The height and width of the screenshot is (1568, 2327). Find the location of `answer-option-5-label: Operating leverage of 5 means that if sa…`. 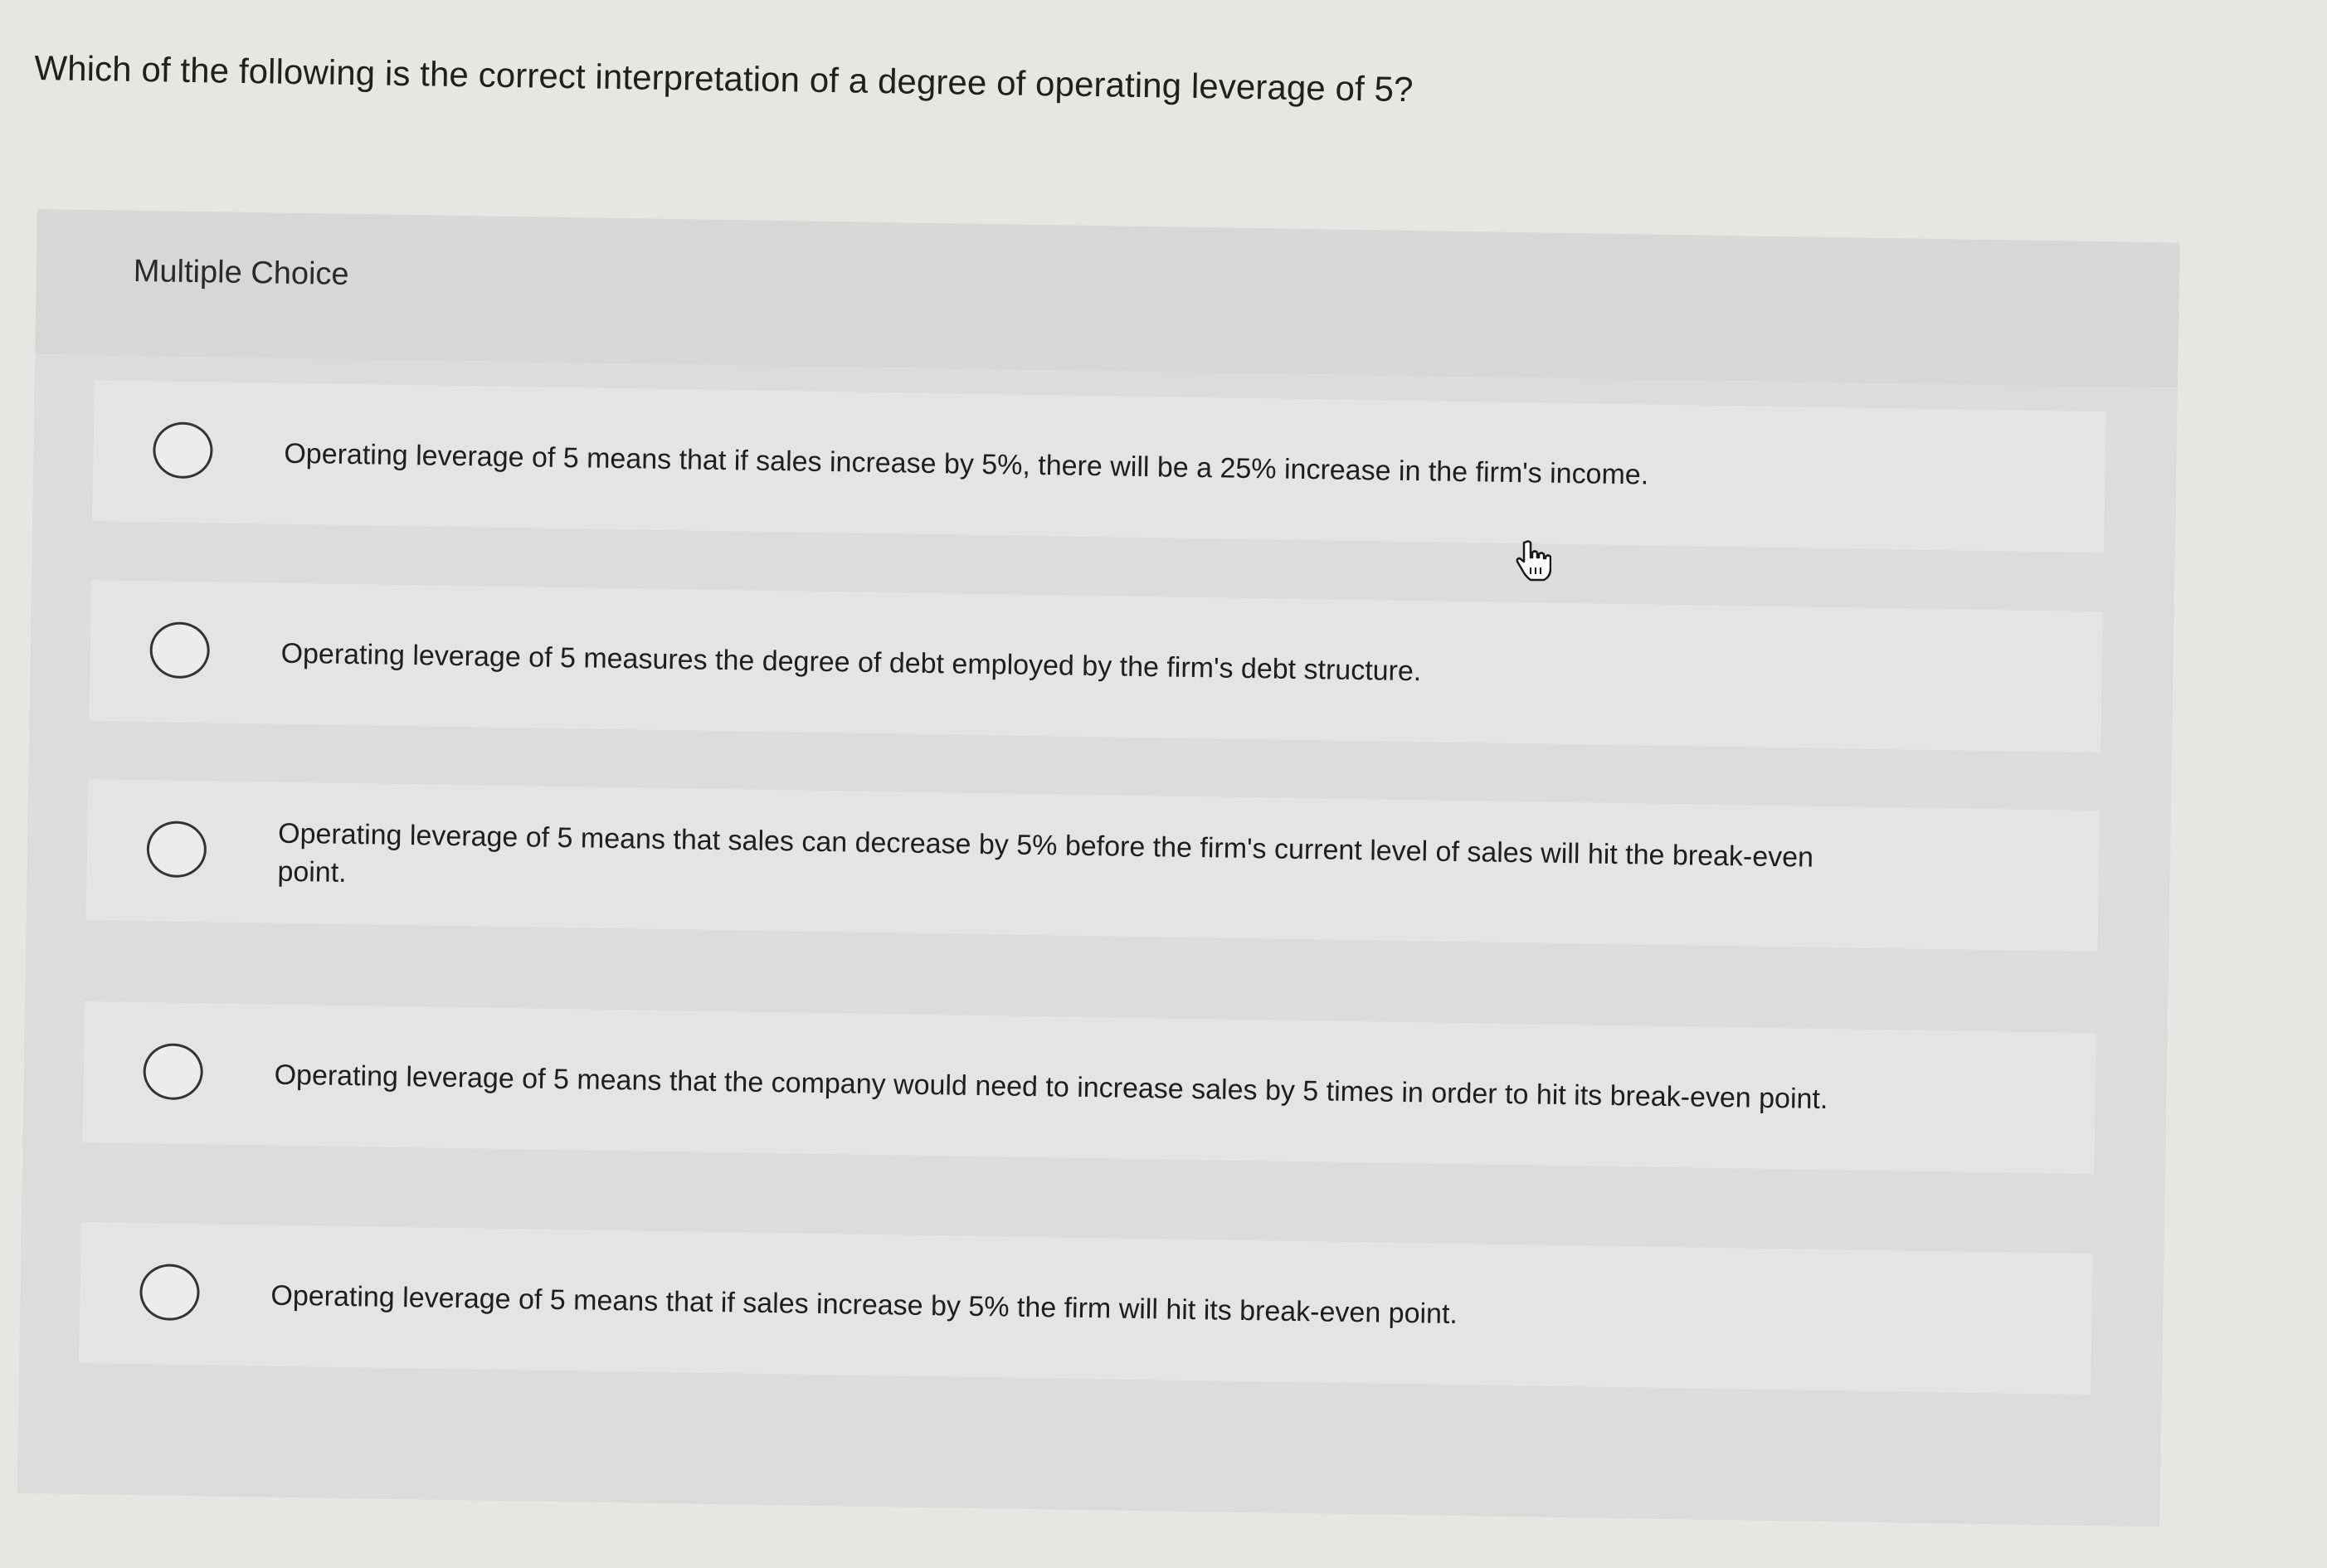

answer-option-5-label: Operating leverage of 5 means that if sa… is located at coordinates (864, 1305).